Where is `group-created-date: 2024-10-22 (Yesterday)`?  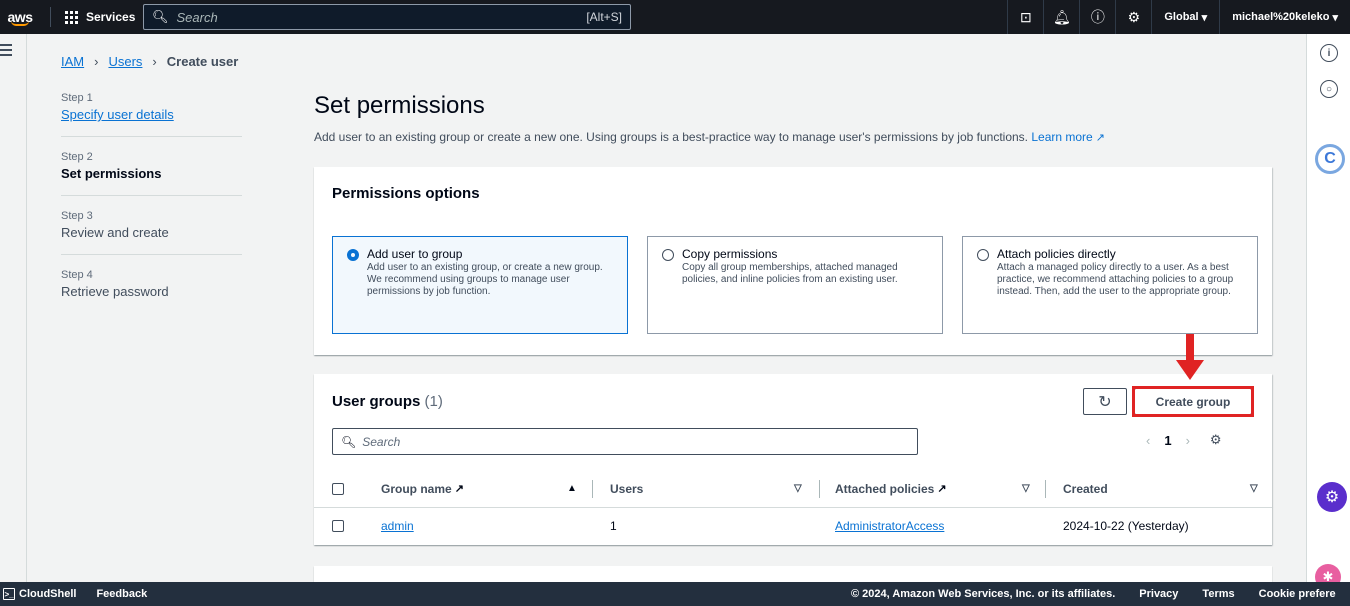 group-created-date: 2024-10-22 (Yesterday) is located at coordinates (1126, 526).